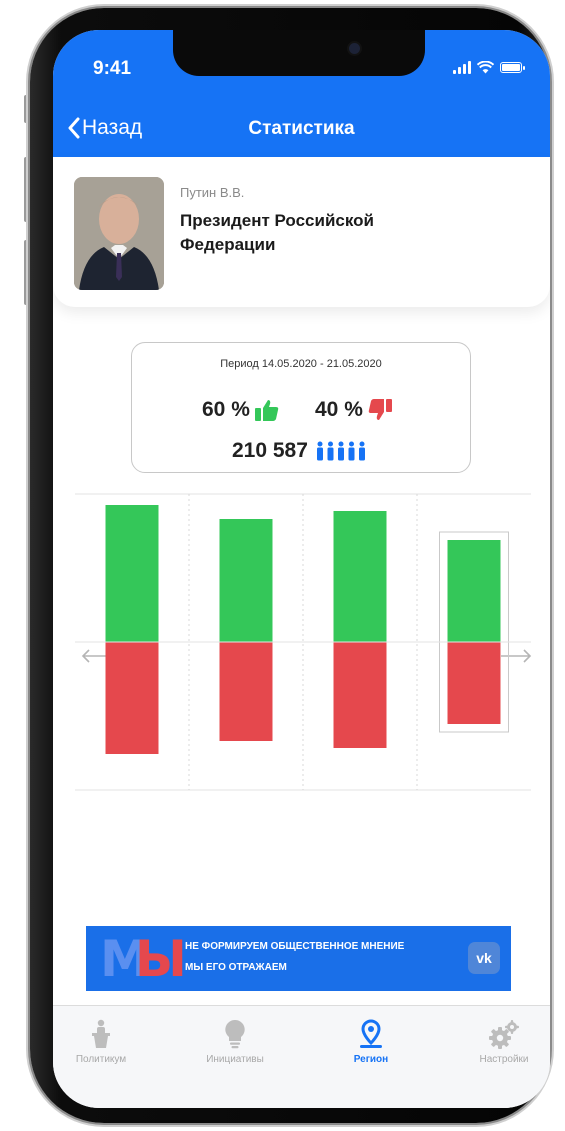  Describe the element at coordinates (380, 409) in the screenshot. I see `thumbs-down-icon` at that location.